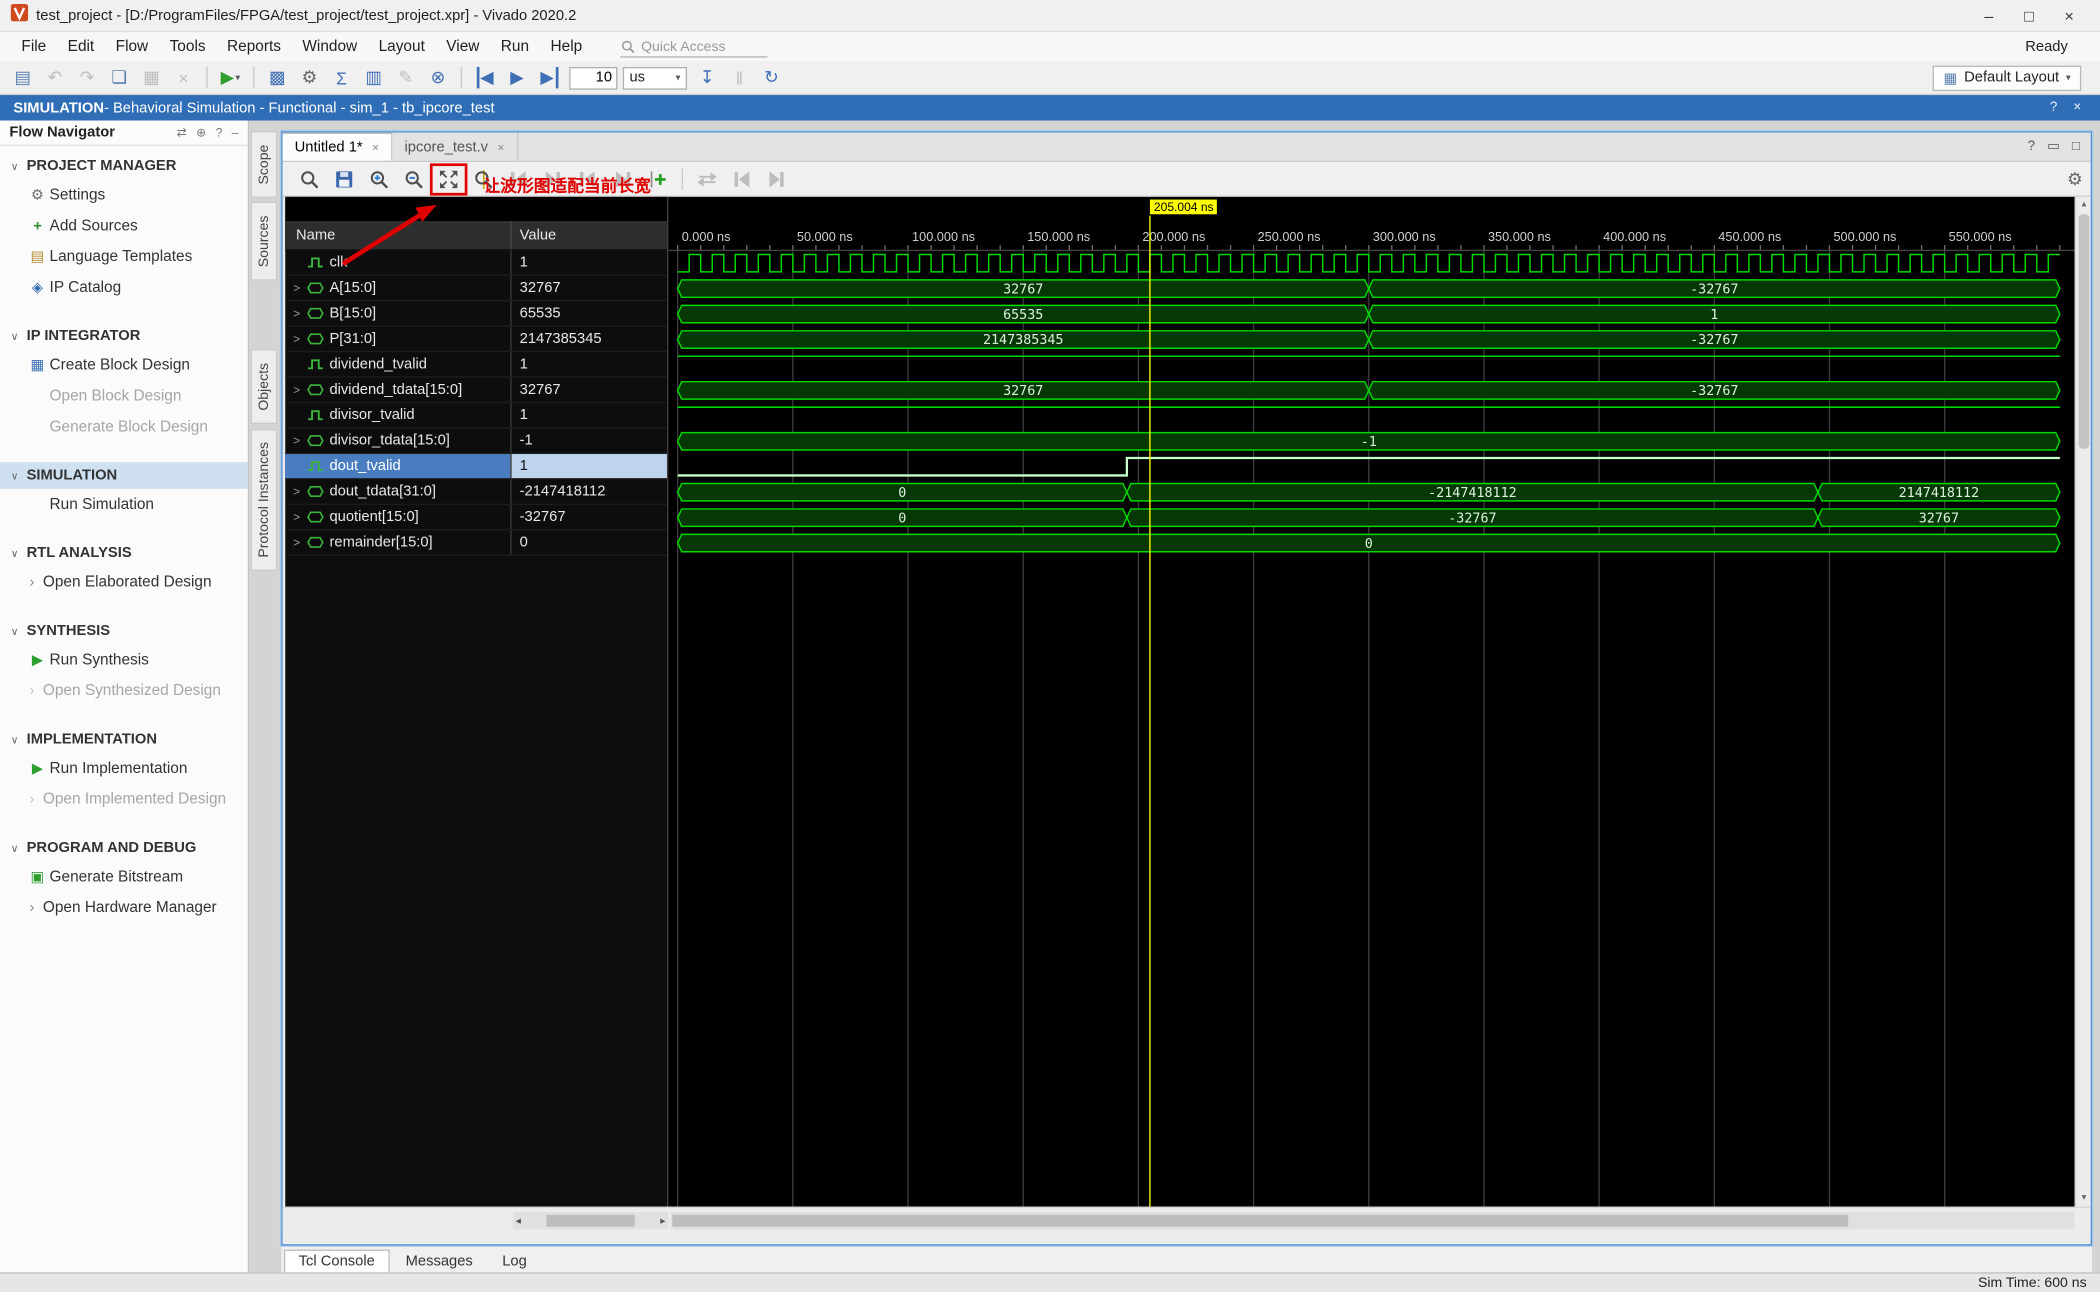 The height and width of the screenshot is (1292, 2100). Describe the element at coordinates (588, 491) in the screenshot. I see `signal-value-cell: -2147418112` at that location.